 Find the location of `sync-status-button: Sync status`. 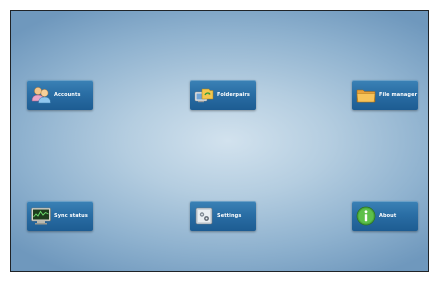

sync-status-button: Sync status is located at coordinates (60, 216).